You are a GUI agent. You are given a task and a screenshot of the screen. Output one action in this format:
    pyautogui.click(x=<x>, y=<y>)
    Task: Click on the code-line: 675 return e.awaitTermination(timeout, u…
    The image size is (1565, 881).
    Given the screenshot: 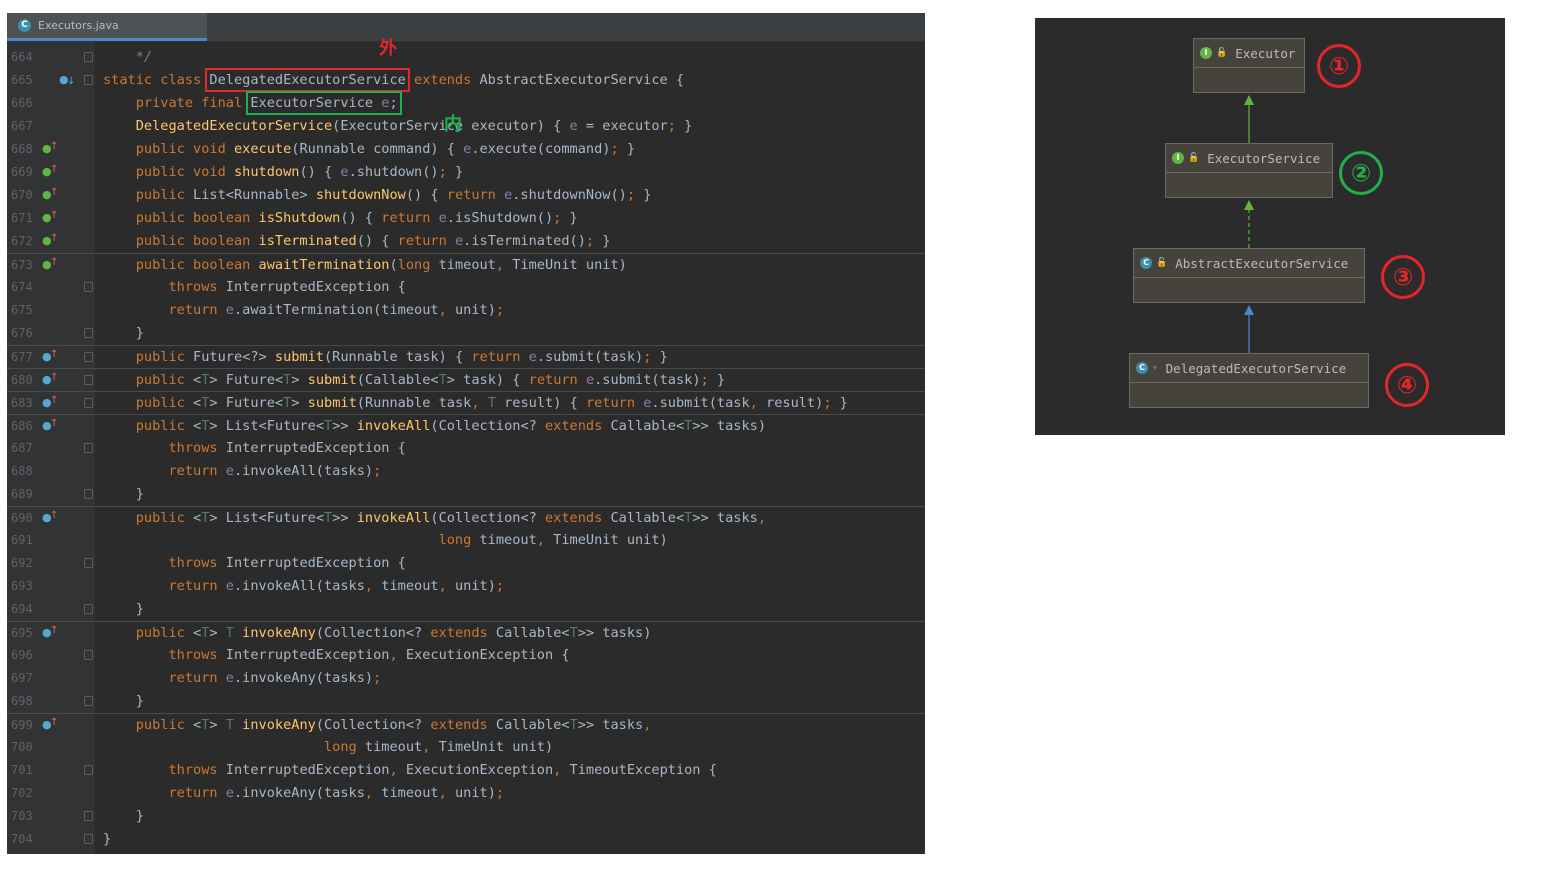 What is the action you would take?
    pyautogui.click(x=466, y=310)
    